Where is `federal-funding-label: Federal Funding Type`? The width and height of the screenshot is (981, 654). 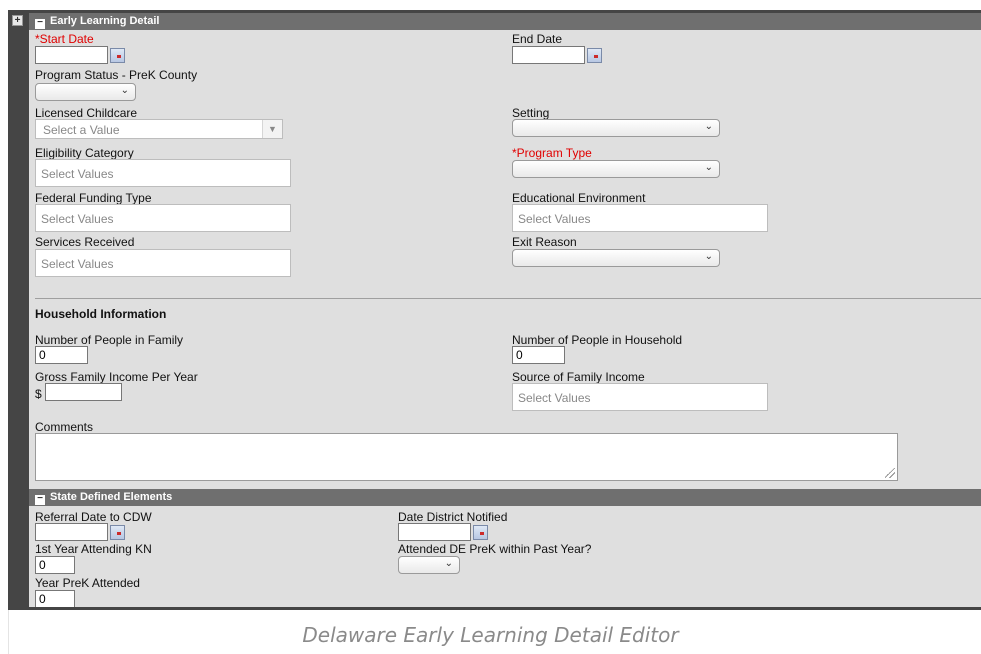 federal-funding-label: Federal Funding Type is located at coordinates (93, 198).